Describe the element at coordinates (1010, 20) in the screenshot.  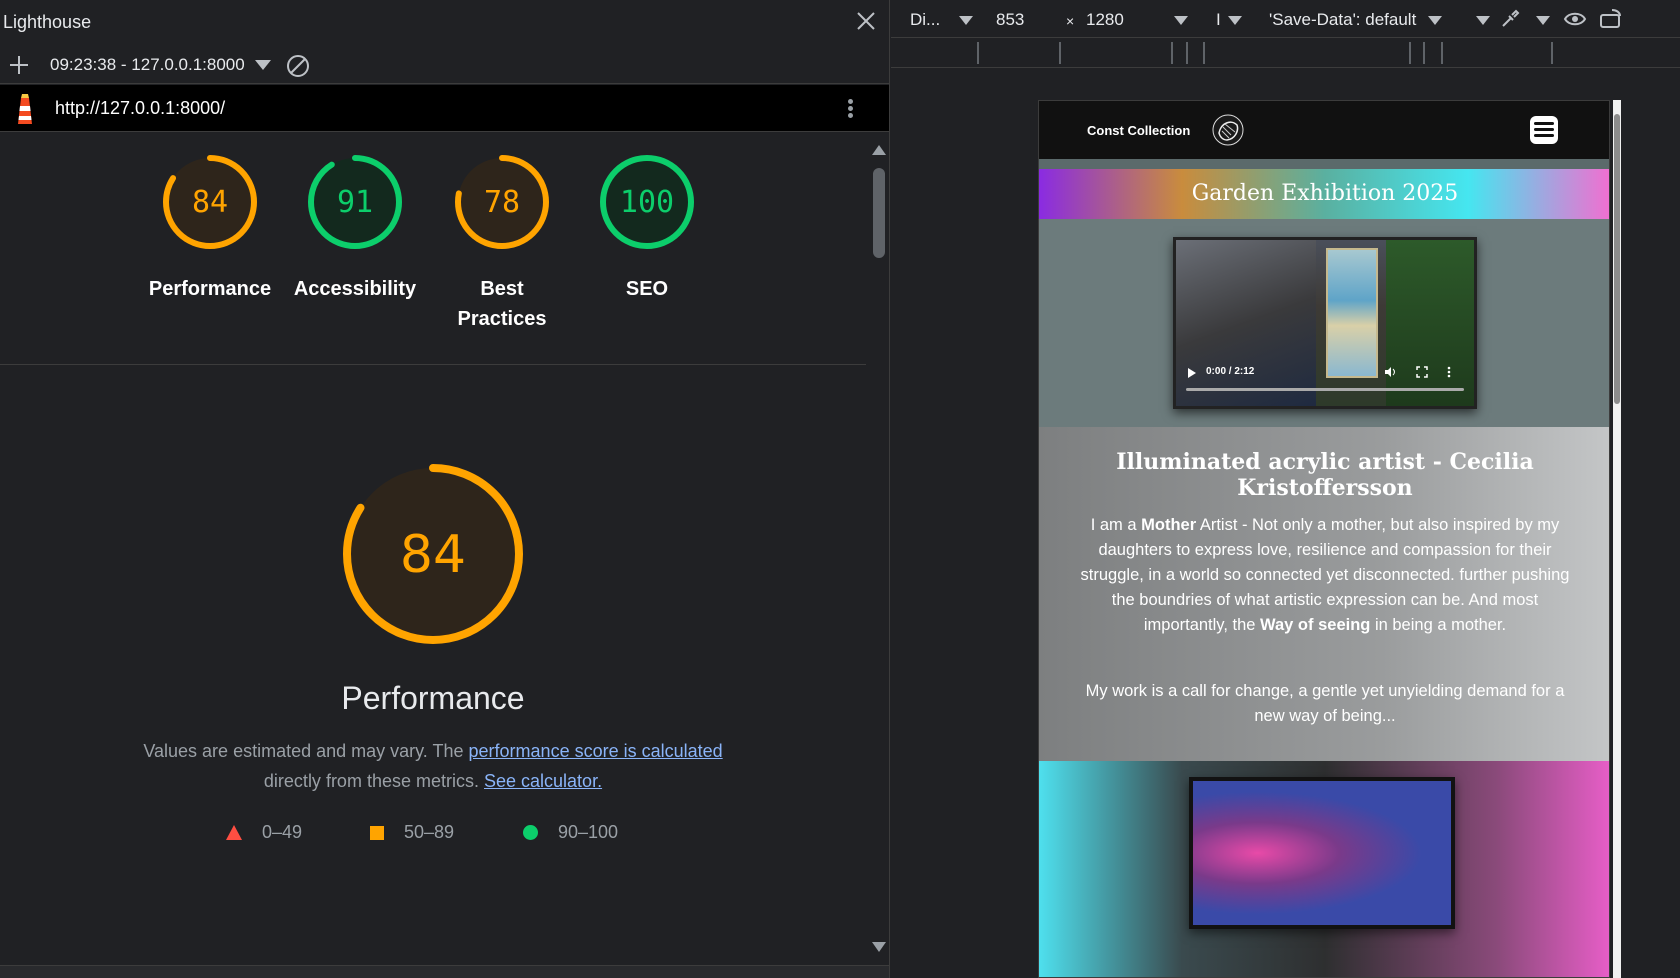
I see `width-input: 853` at that location.